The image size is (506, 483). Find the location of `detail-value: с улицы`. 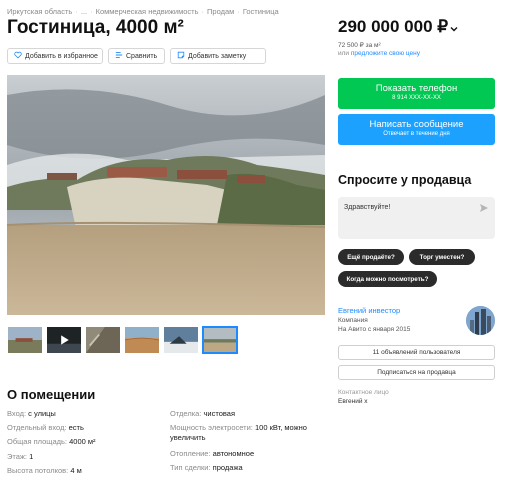

detail-value: с улицы is located at coordinates (42, 413).